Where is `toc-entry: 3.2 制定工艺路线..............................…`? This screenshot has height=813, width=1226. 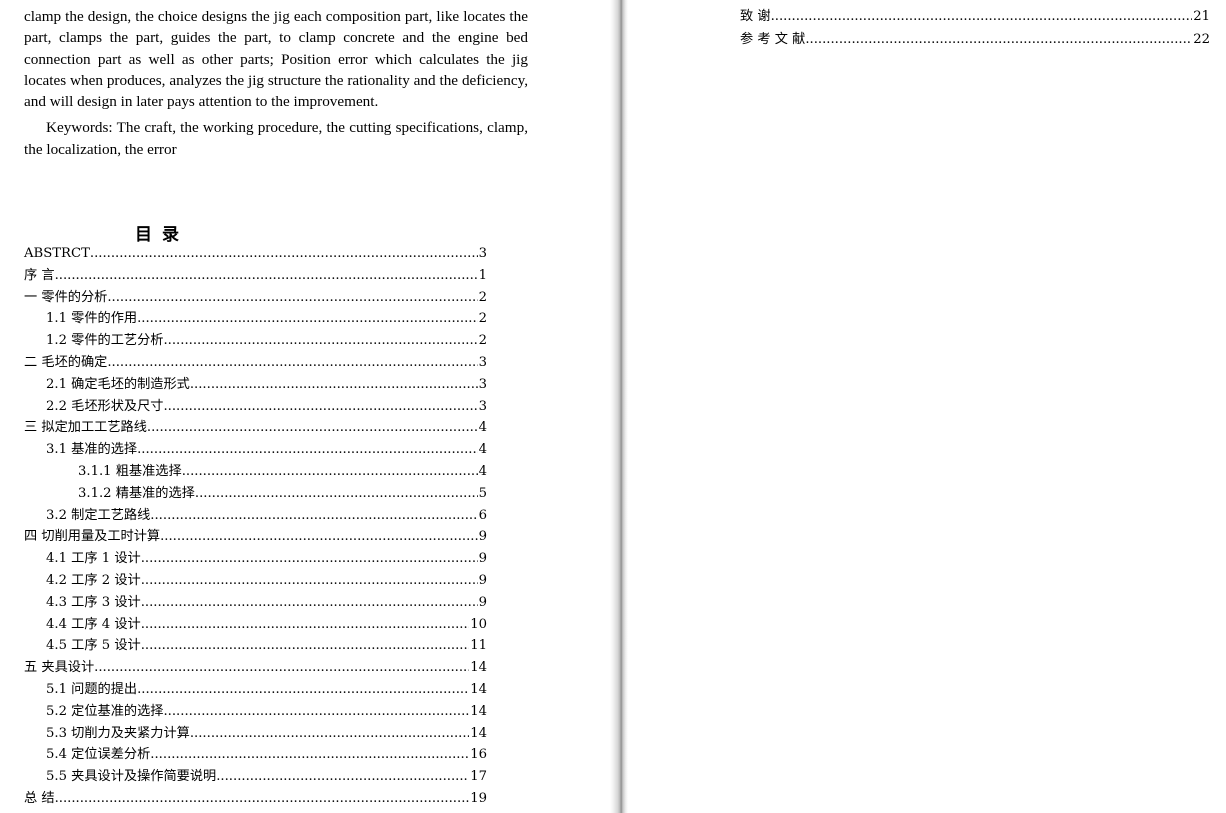
toc-entry: 3.2 制定工艺路线..............................… is located at coordinates (255, 516).